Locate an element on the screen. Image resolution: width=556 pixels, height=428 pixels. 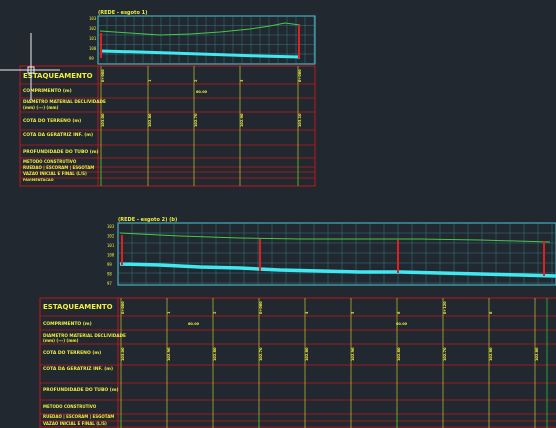
profile-bottom-row-label: COMPRIMENTO (m) is located at coordinates (67, 324).